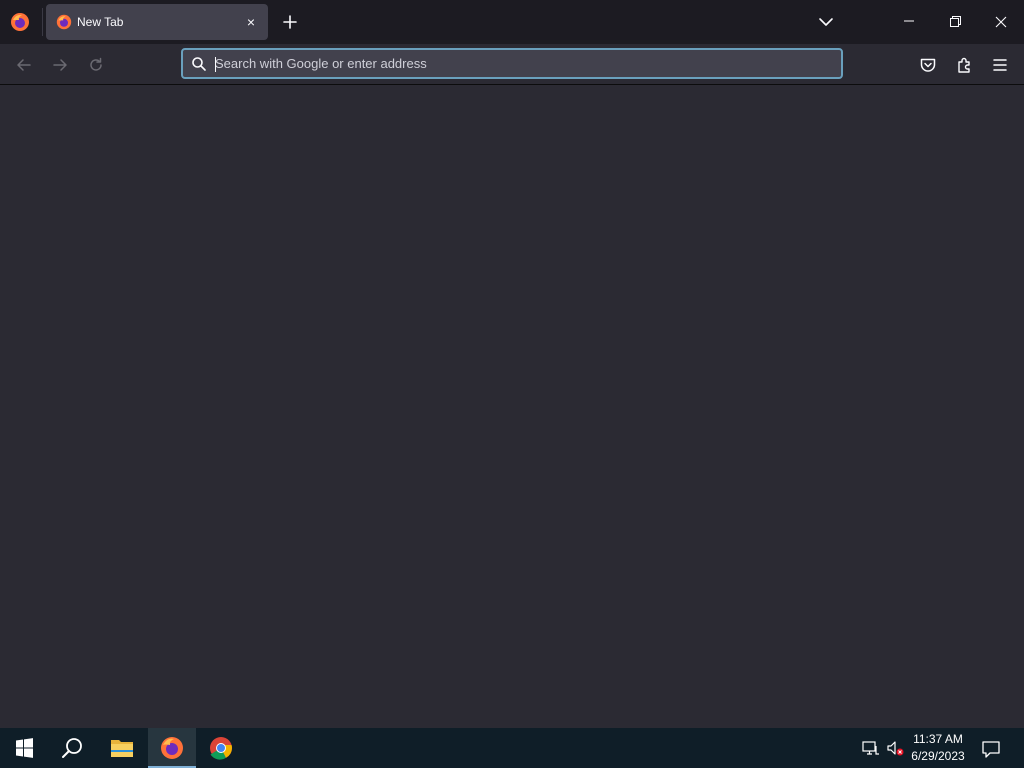  What do you see at coordinates (100, 22) in the screenshot?
I see `tab-title: New Tab` at bounding box center [100, 22].